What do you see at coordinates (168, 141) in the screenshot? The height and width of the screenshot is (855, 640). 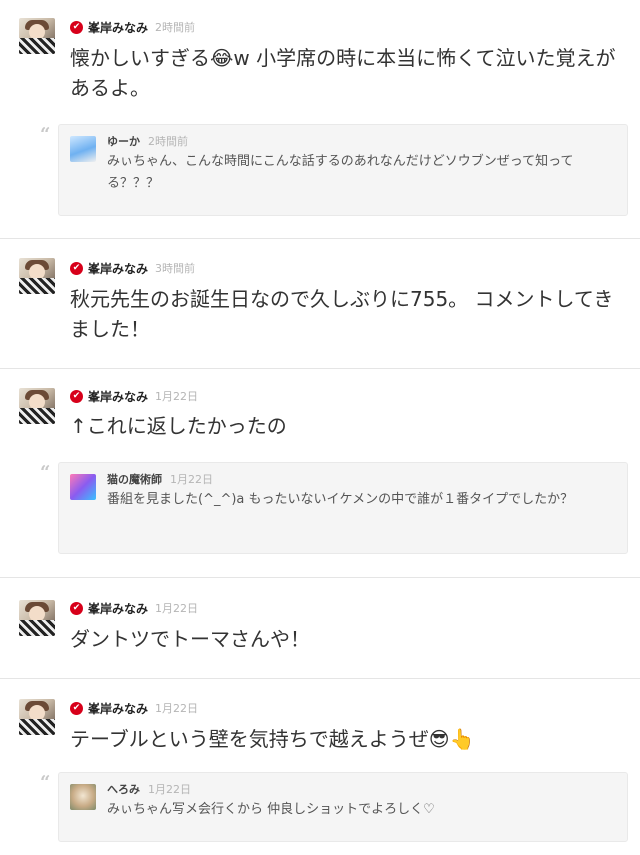 I see `reply-time: 2時間前` at bounding box center [168, 141].